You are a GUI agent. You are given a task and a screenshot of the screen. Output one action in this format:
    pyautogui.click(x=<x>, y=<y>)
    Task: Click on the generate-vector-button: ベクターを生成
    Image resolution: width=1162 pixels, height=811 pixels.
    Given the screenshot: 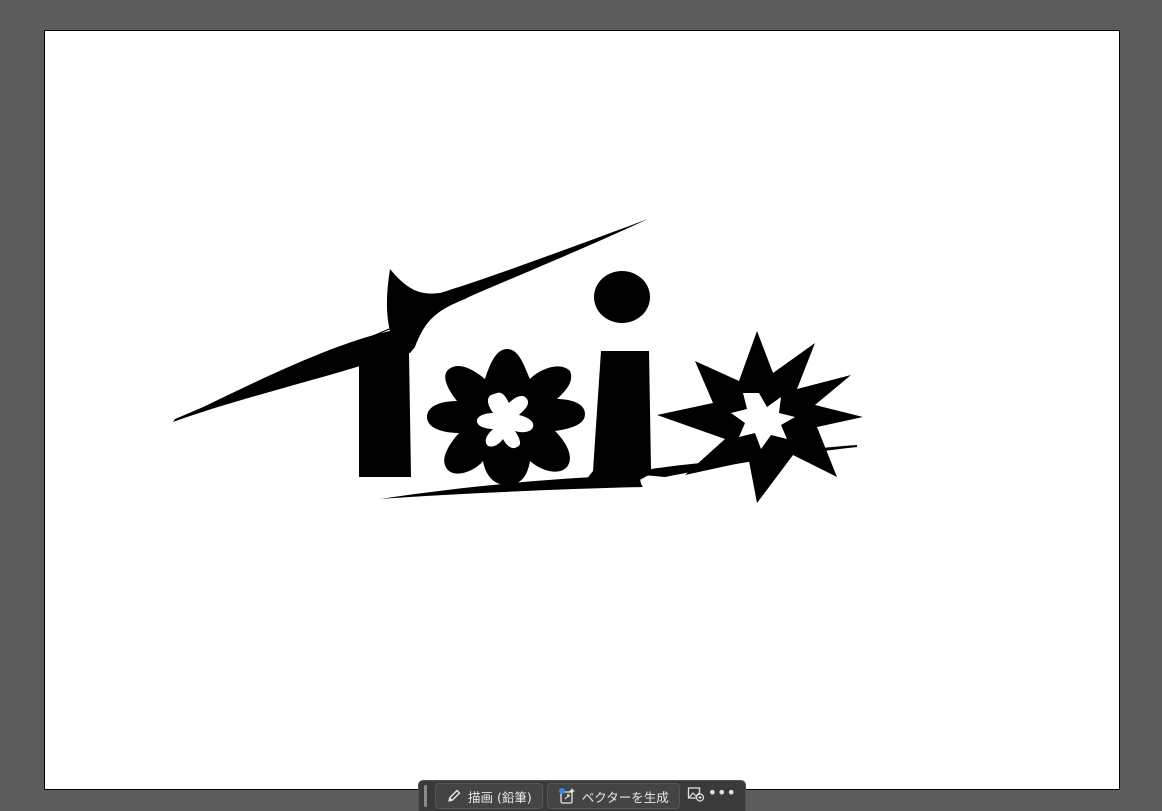 What is the action you would take?
    pyautogui.click(x=613, y=796)
    